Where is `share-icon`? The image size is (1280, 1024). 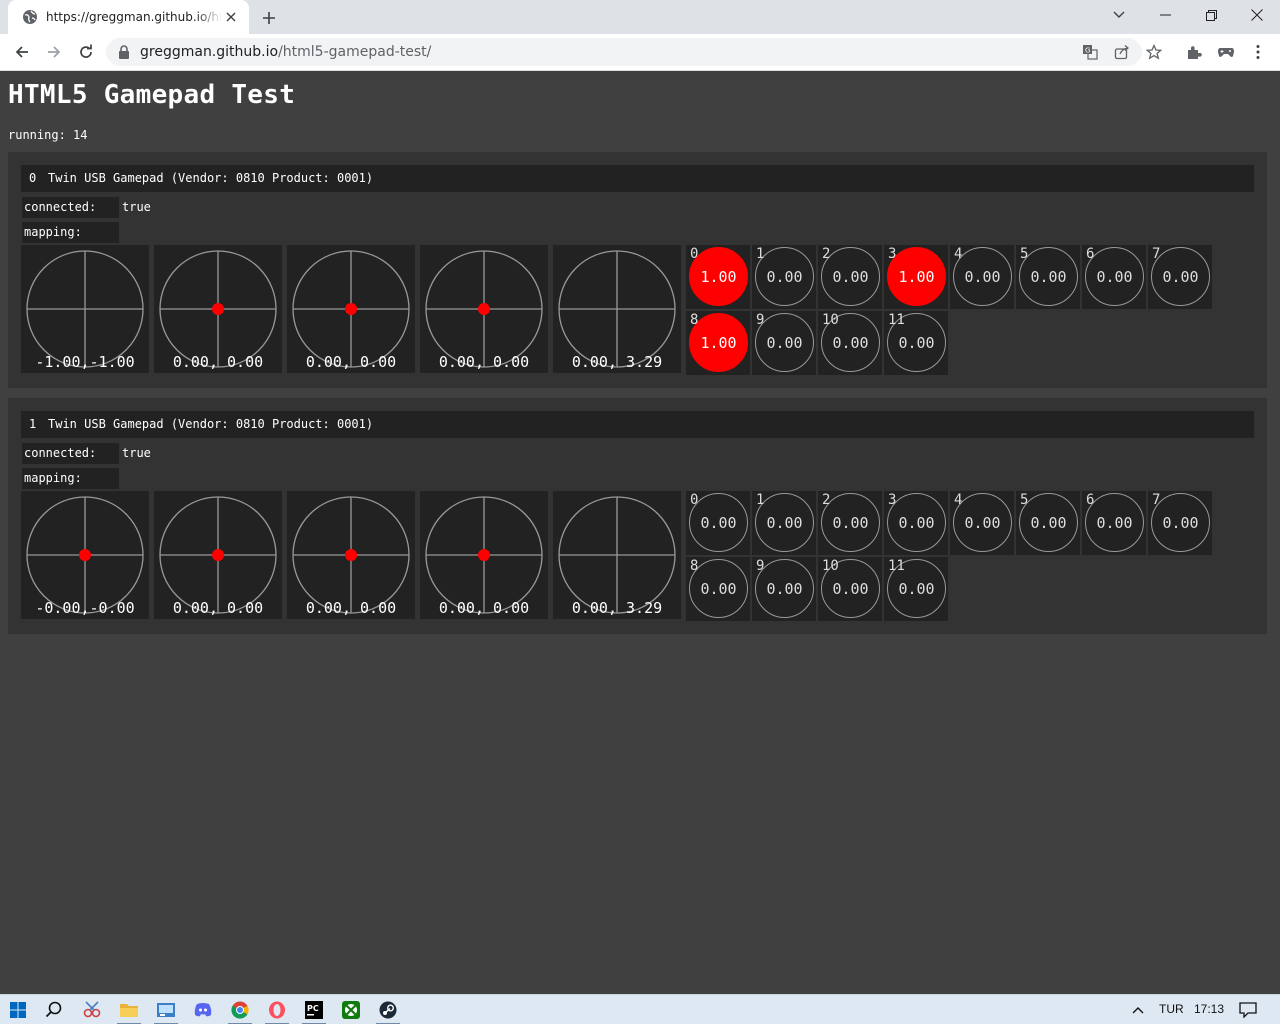
share-icon is located at coordinates (1122, 52).